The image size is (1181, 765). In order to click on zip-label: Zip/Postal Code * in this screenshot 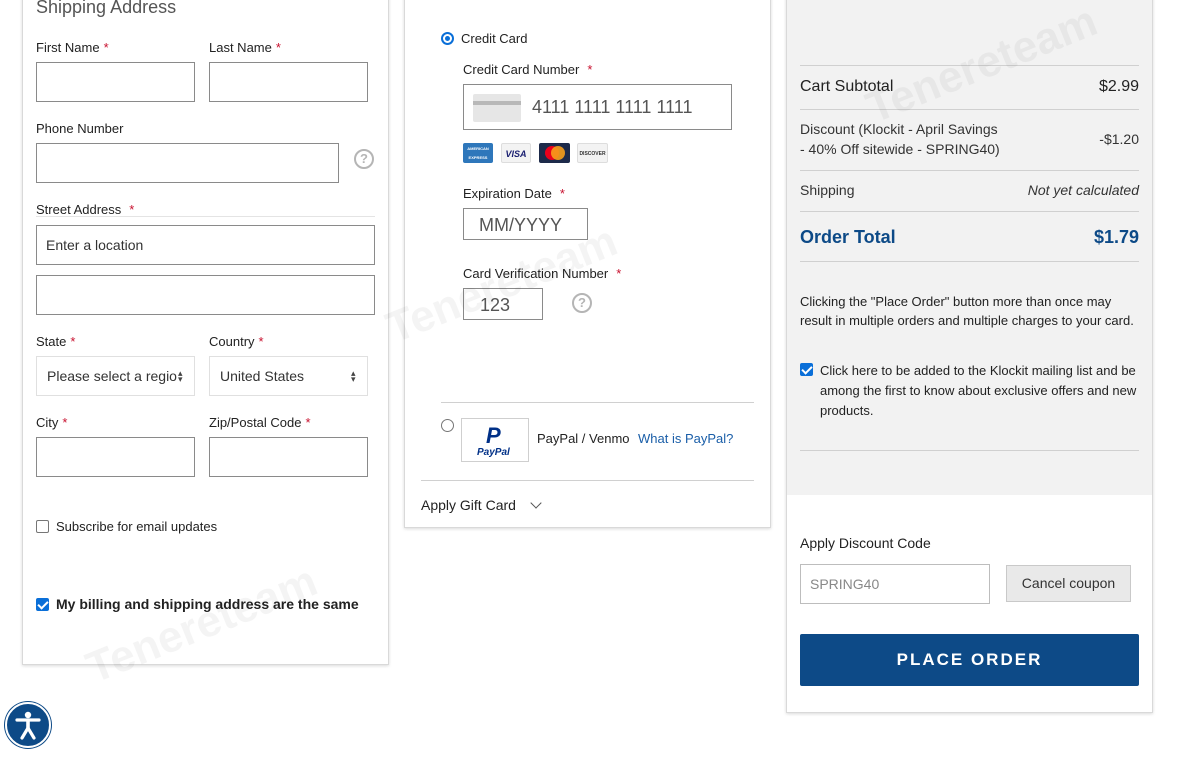, I will do `click(260, 422)`.